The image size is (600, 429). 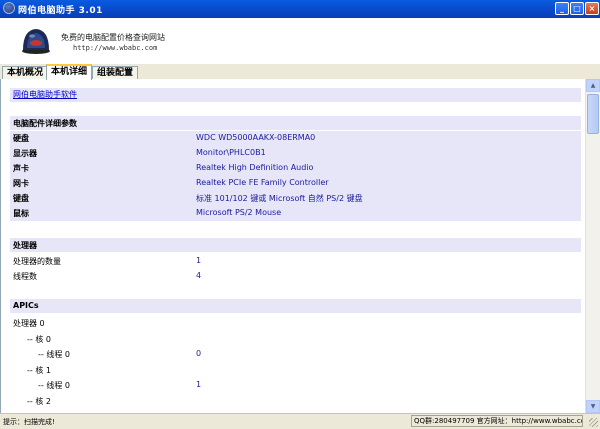 I want to click on section-hardware-header: 电脑配件详细参数, so click(x=295, y=123).